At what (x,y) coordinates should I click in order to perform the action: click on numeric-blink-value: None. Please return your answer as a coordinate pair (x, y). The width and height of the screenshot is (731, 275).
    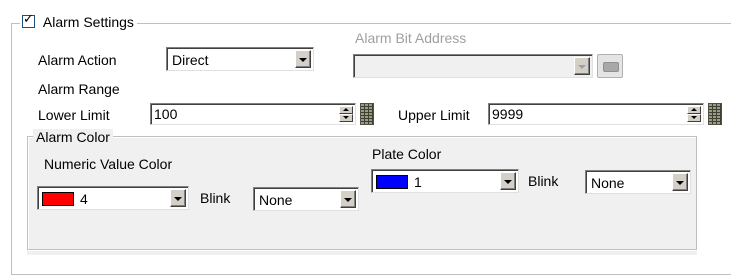
    Looking at the image, I should click on (276, 200).